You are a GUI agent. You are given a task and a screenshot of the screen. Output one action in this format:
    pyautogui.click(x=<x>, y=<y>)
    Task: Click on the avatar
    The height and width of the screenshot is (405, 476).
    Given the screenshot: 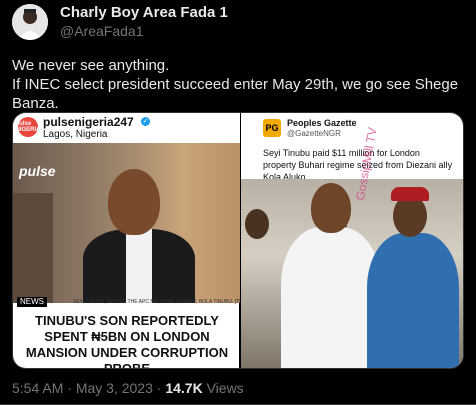 What is the action you would take?
    pyautogui.click(x=30, y=22)
    